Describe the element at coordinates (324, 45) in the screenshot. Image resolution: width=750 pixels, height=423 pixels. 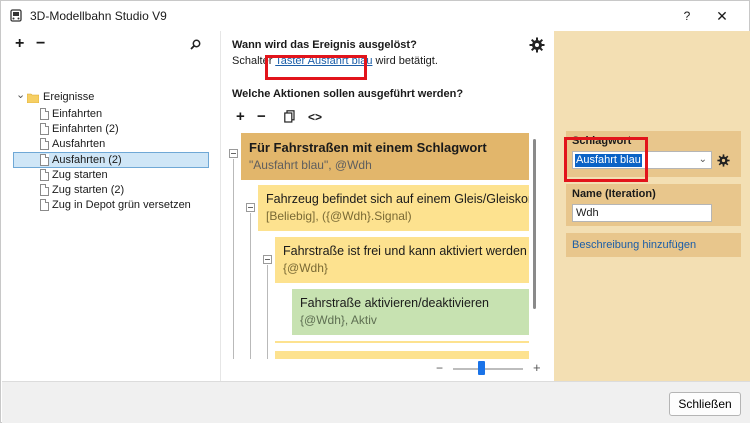
I see `trigger-question: Wann wird das Ereignis ausgelöst?` at that location.